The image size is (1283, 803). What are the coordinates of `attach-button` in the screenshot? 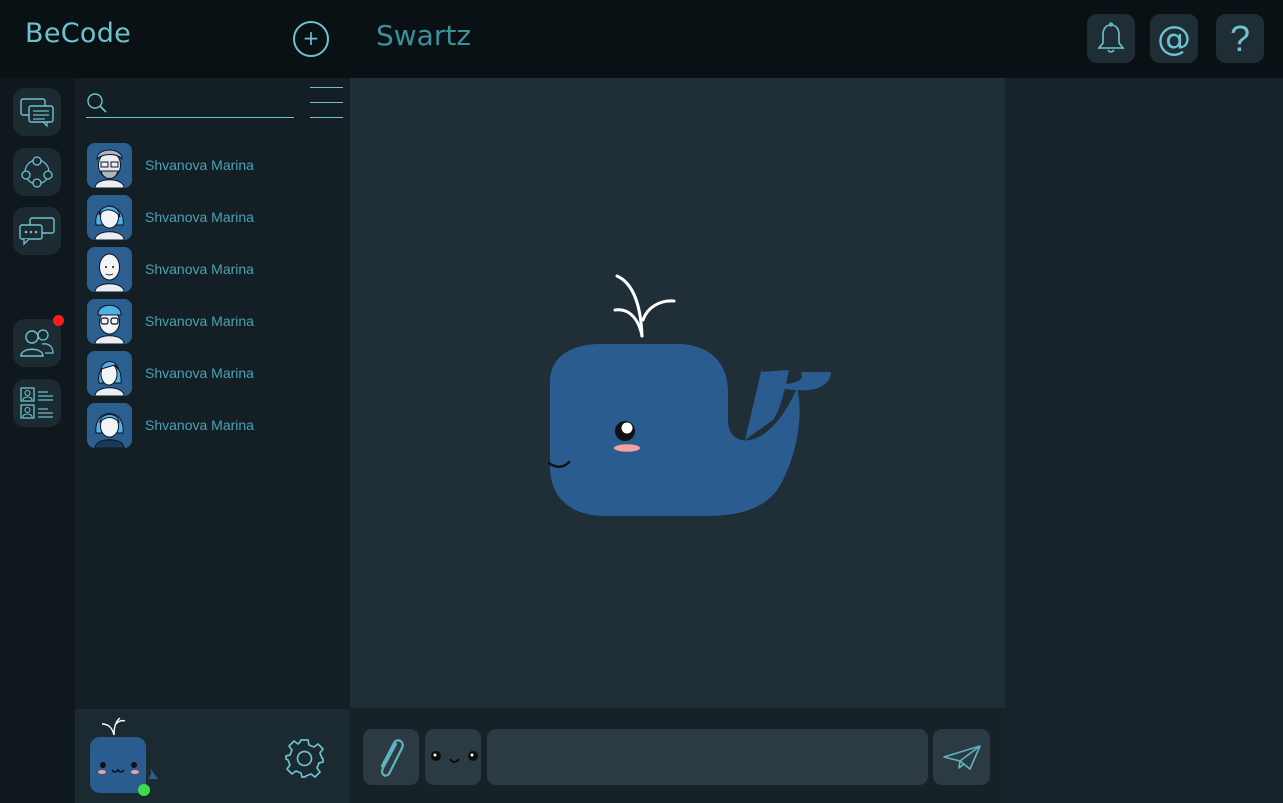 It's located at (391, 757).